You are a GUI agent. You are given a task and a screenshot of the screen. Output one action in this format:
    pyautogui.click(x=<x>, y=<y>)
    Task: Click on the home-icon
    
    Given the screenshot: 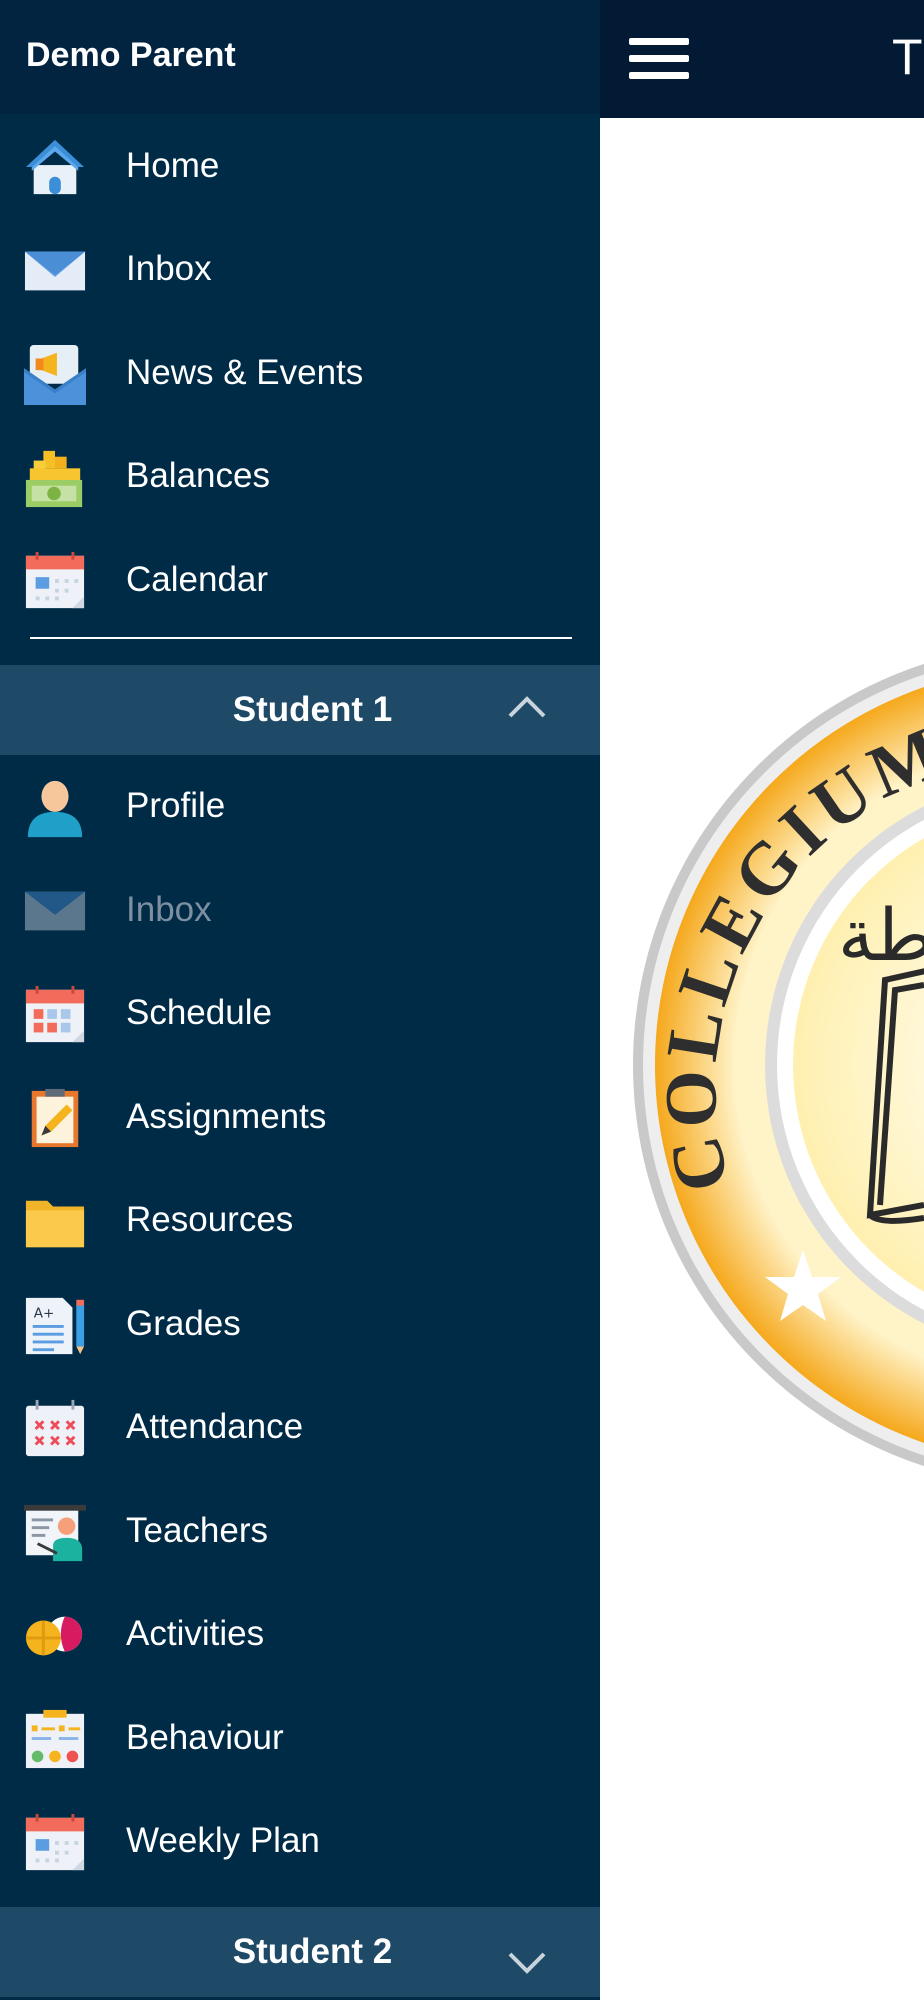 What is the action you would take?
    pyautogui.click(x=55, y=167)
    